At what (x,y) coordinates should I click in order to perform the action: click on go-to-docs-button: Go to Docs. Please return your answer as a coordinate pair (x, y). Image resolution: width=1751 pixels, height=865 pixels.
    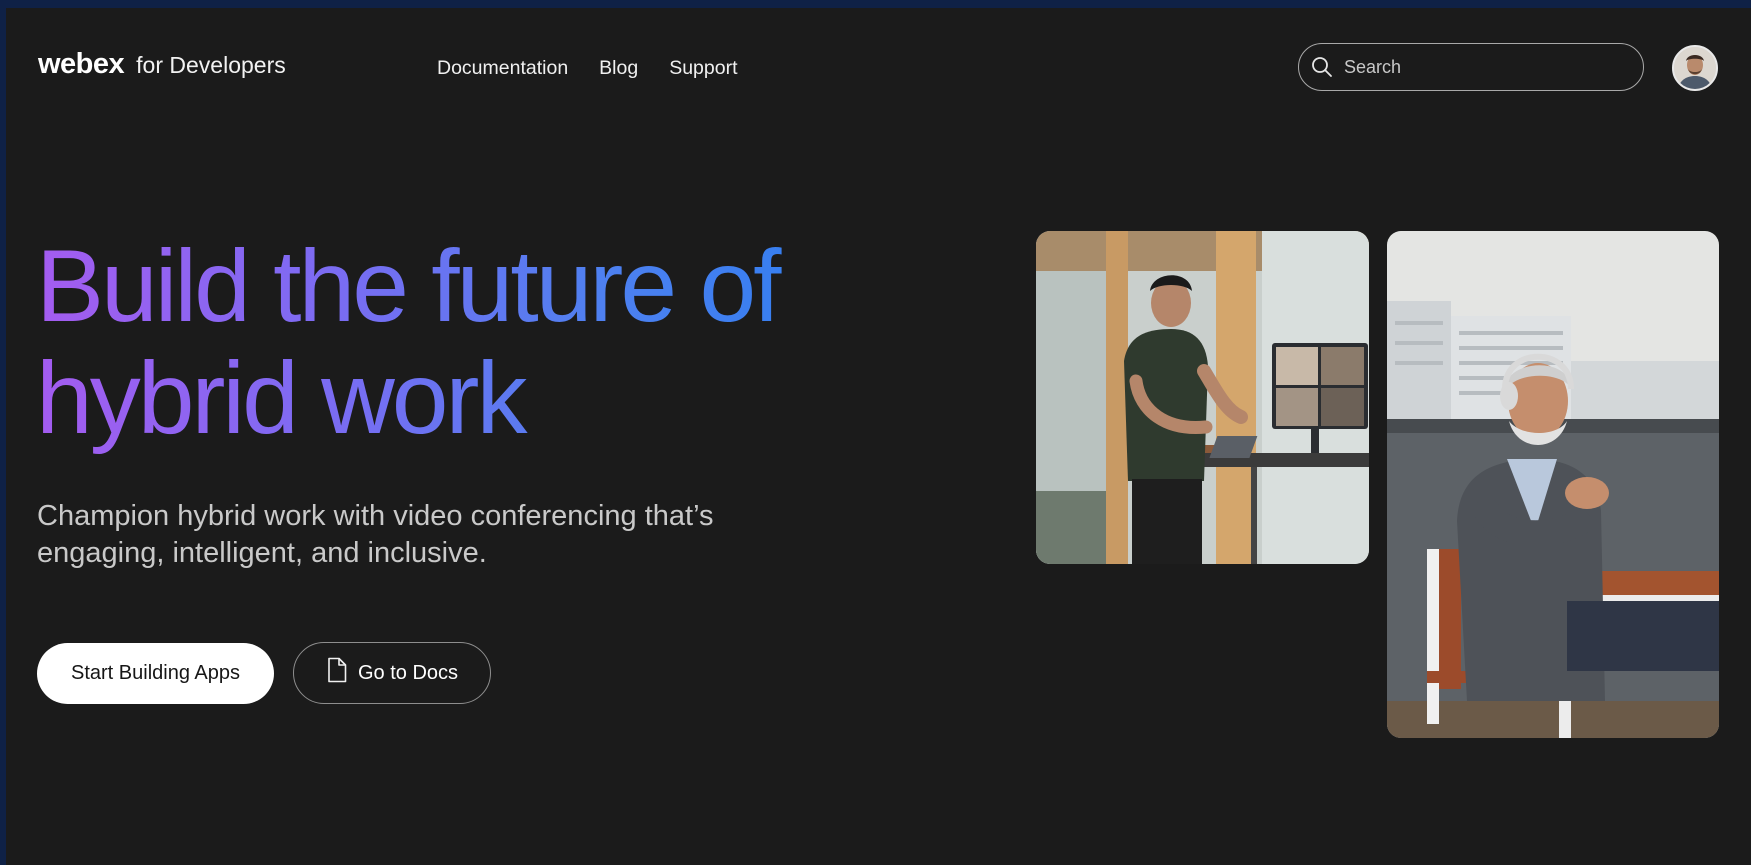
    Looking at the image, I should click on (392, 673).